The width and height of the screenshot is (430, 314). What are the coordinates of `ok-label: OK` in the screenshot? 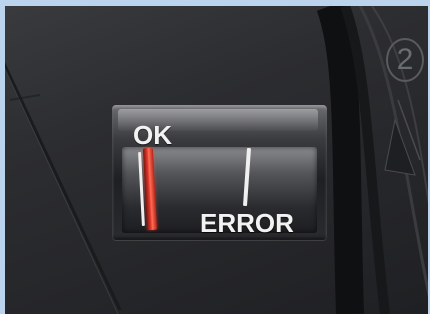 It's located at (152, 135).